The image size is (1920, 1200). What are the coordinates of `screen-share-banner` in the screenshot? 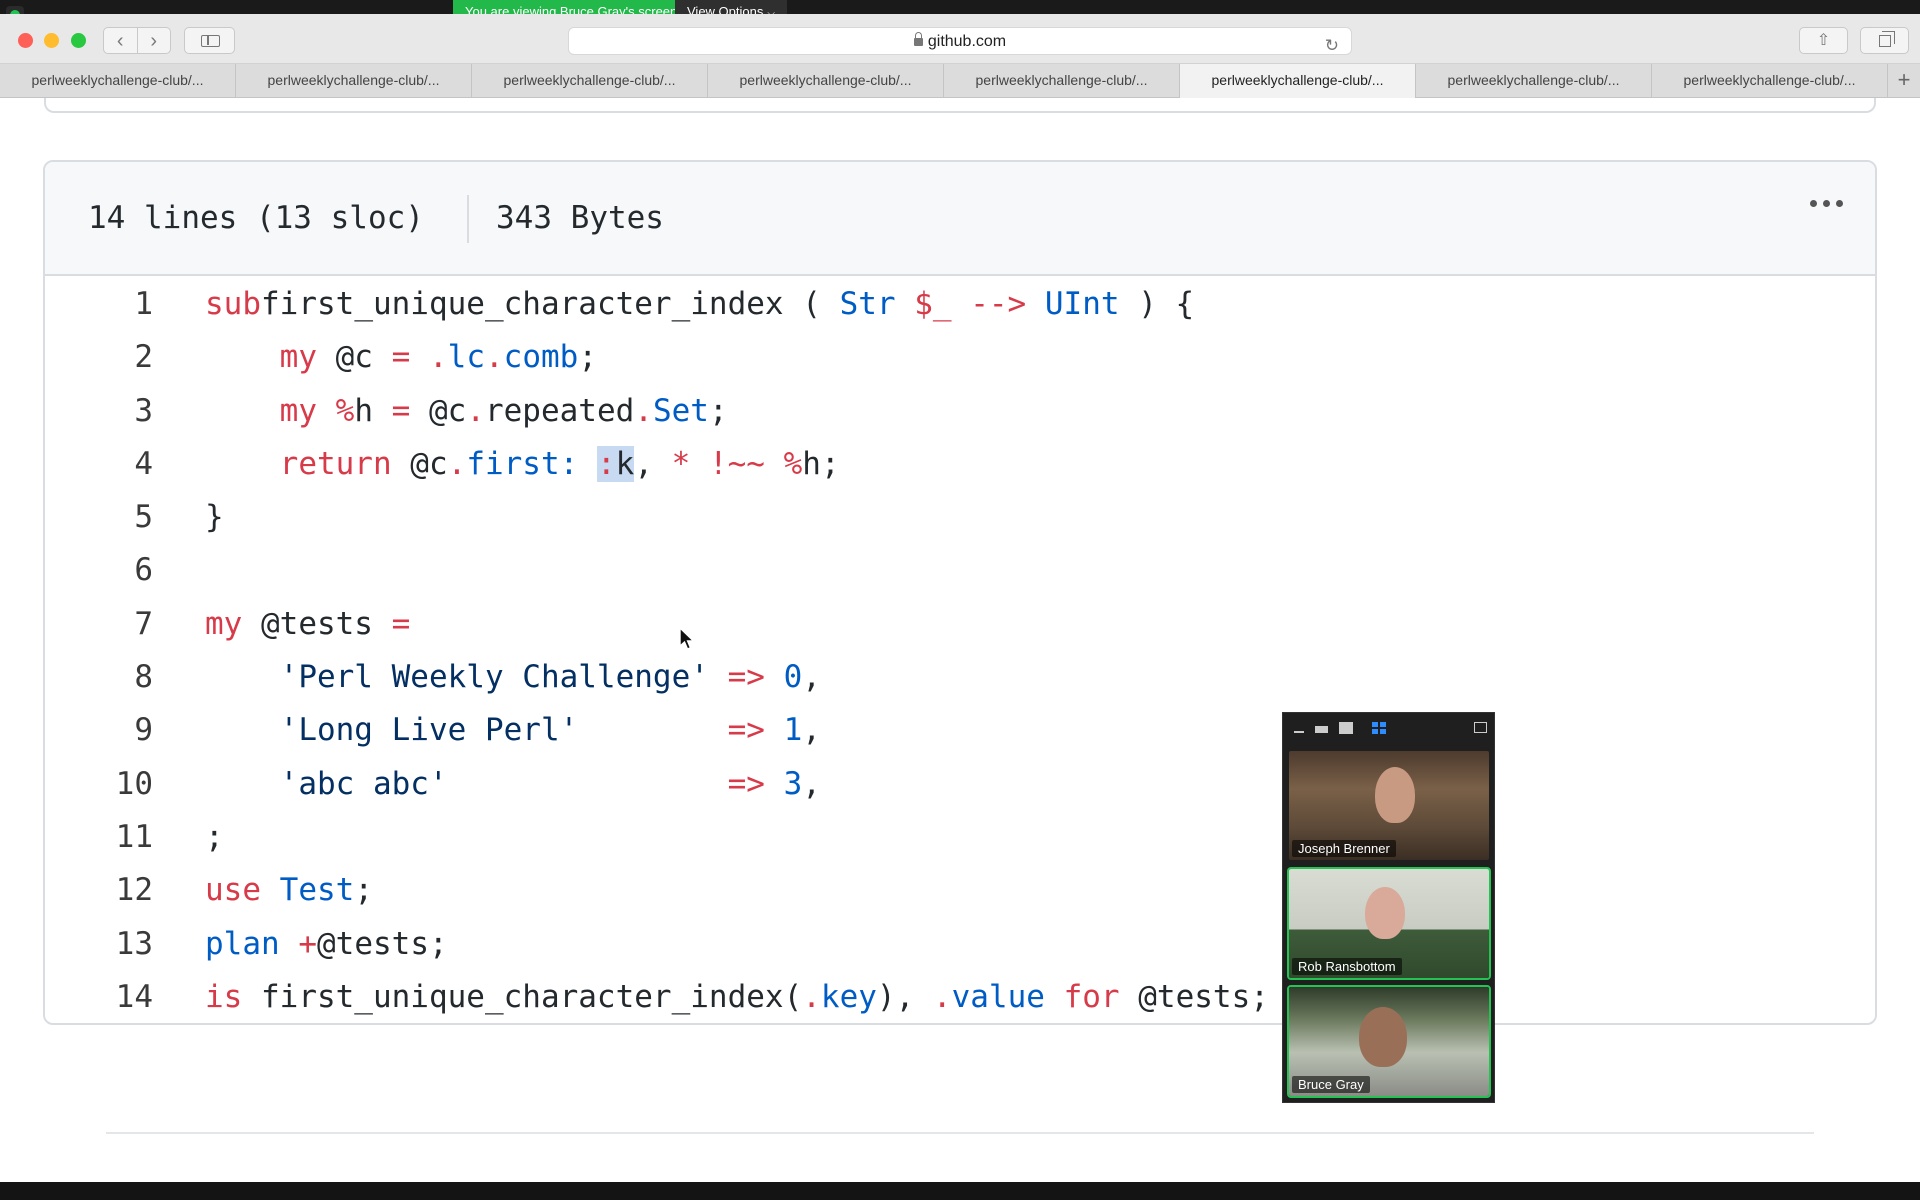 It's located at (960, 7).